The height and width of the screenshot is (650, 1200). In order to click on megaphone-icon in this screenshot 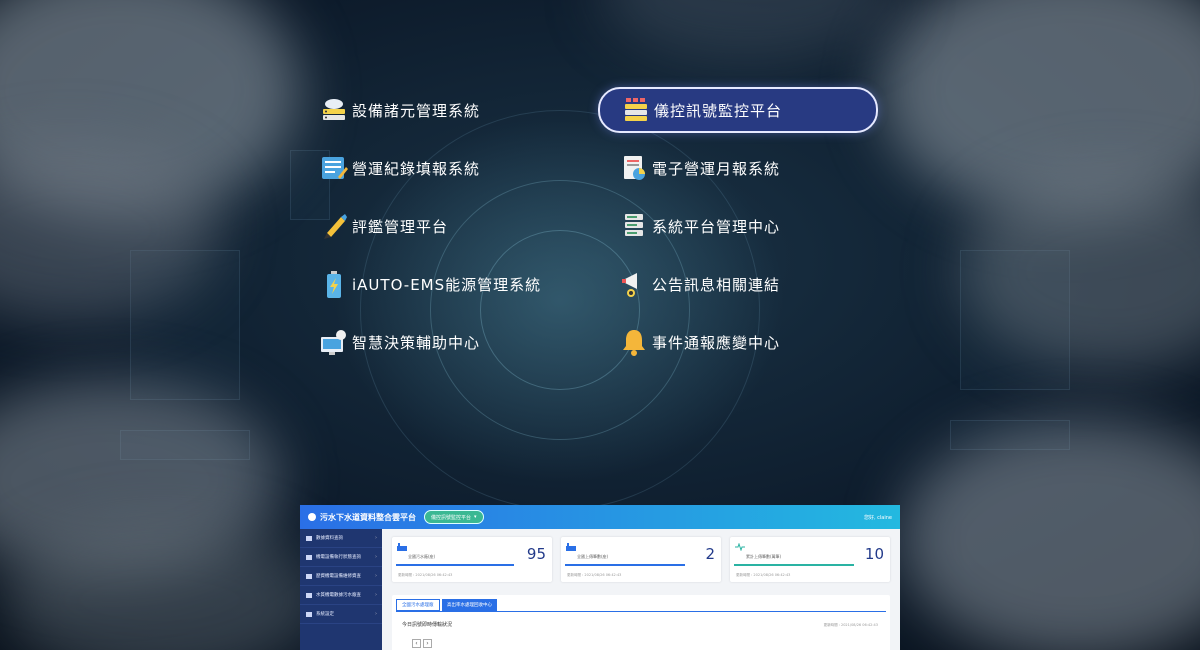, I will do `click(634, 284)`.